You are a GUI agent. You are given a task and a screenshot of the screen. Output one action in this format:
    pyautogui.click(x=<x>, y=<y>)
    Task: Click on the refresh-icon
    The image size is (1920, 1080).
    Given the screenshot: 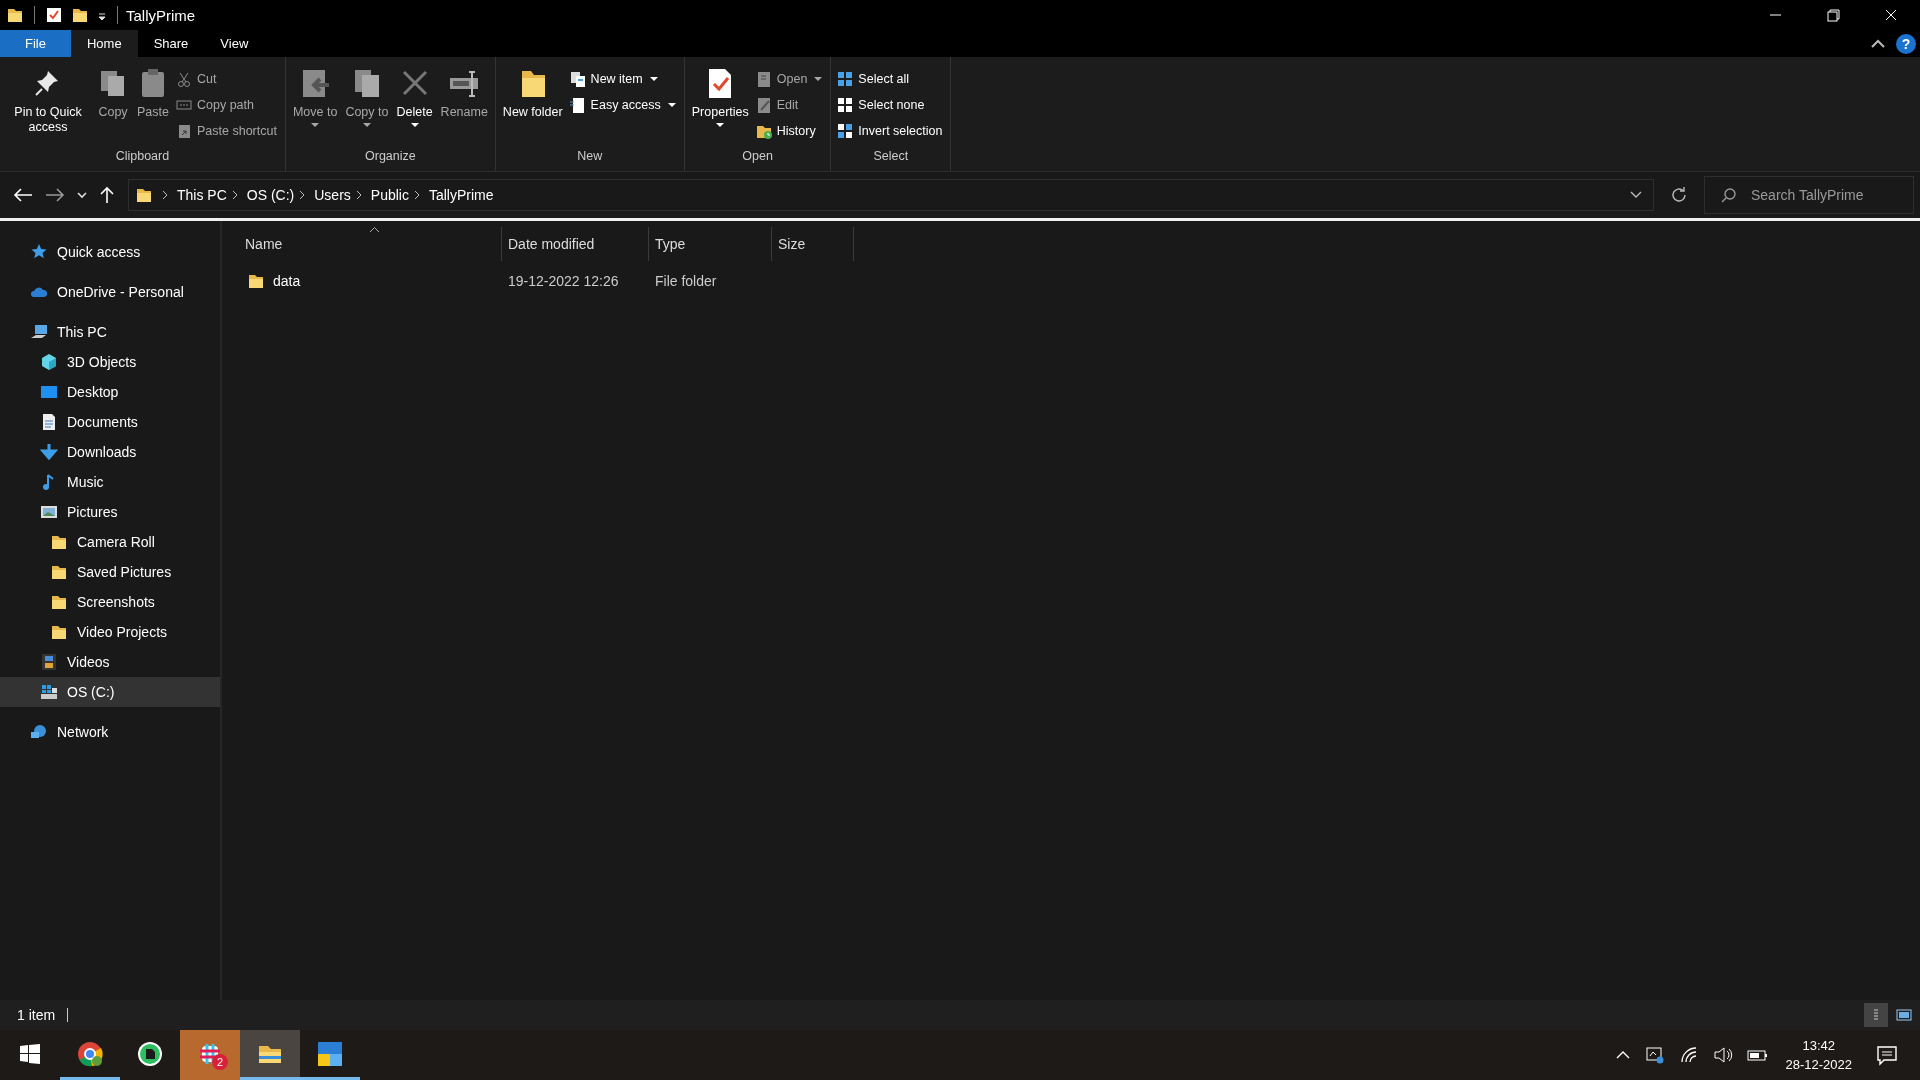 What is the action you would take?
    pyautogui.click(x=1679, y=195)
    